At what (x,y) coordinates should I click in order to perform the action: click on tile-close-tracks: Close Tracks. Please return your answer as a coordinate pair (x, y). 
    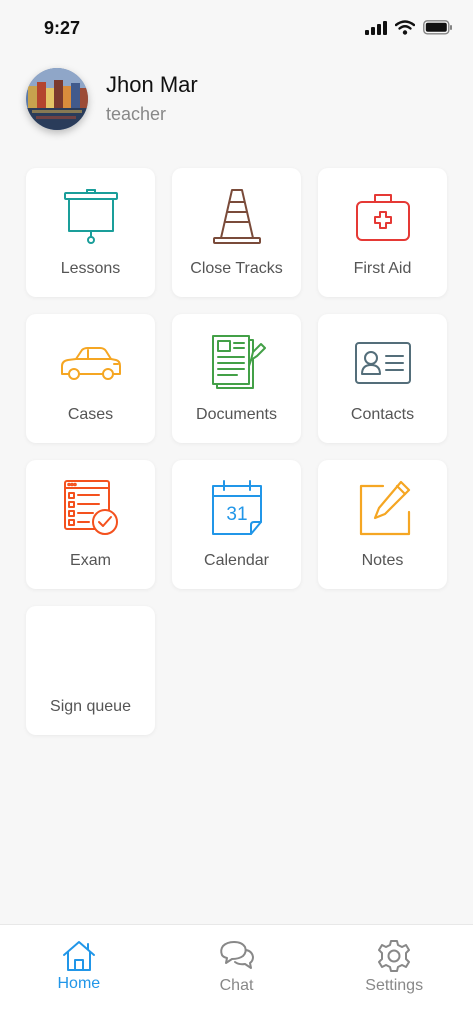
    Looking at the image, I should click on (236, 232).